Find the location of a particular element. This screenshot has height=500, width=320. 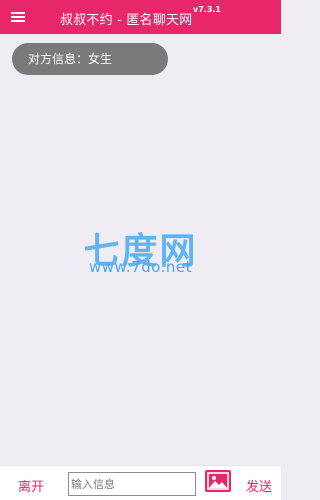

menu-icon is located at coordinates (18, 17).